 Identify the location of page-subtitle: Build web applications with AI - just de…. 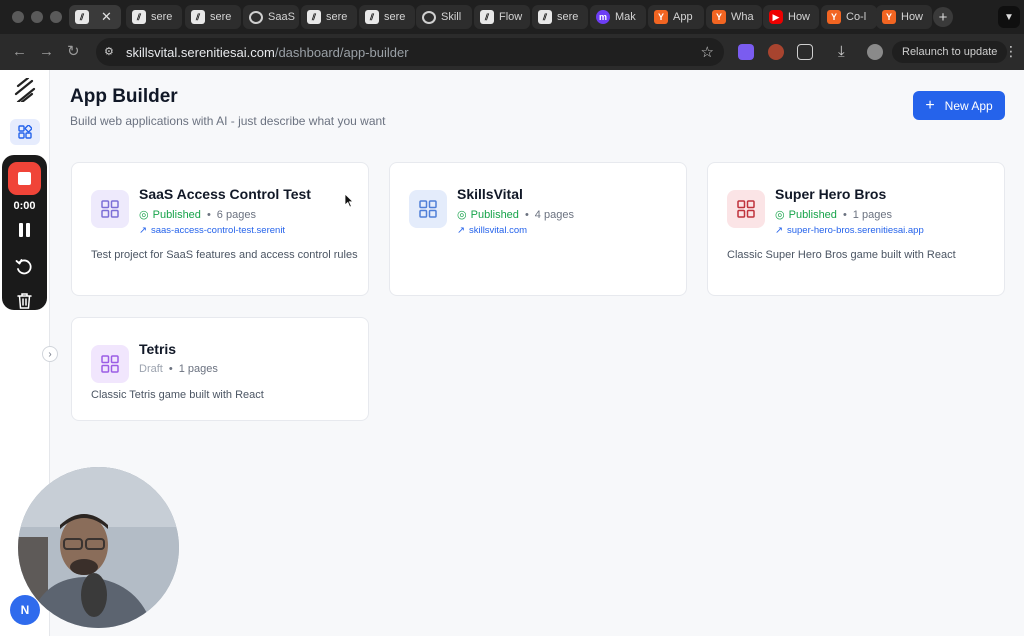
(228, 121).